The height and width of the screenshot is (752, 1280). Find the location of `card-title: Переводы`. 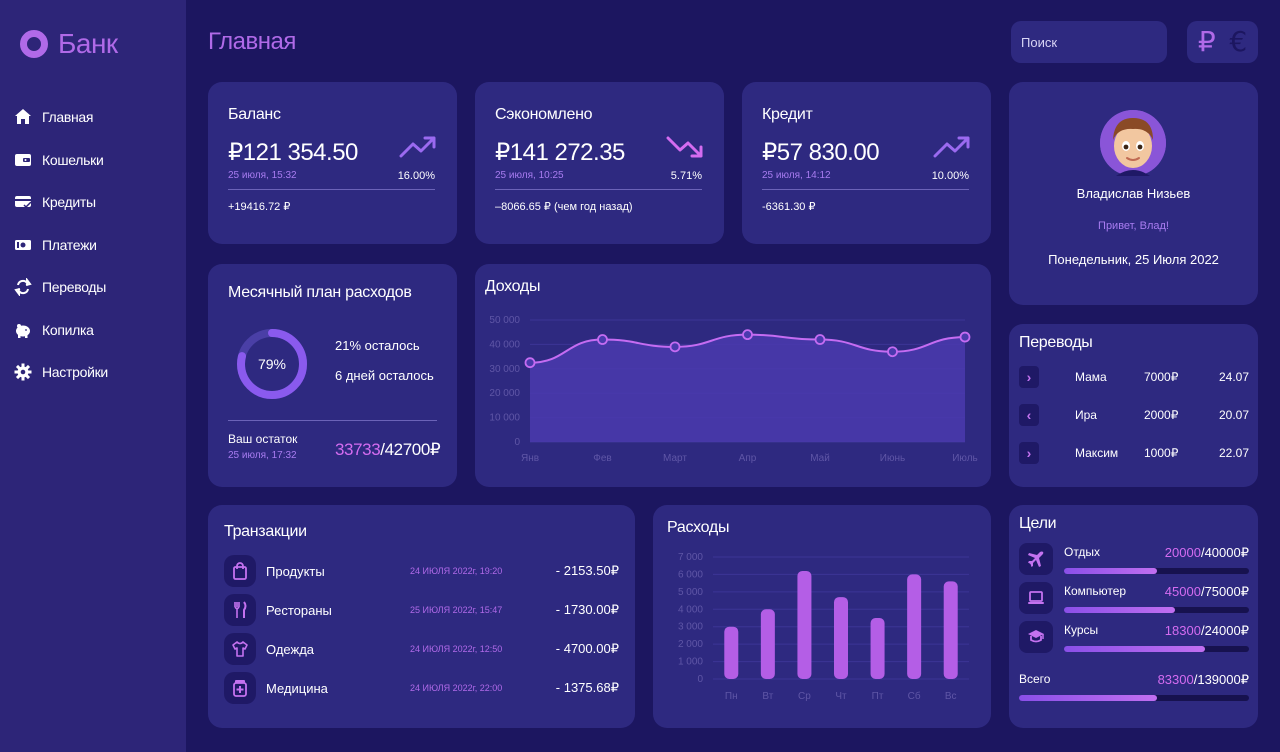

card-title: Переводы is located at coordinates (1056, 342).